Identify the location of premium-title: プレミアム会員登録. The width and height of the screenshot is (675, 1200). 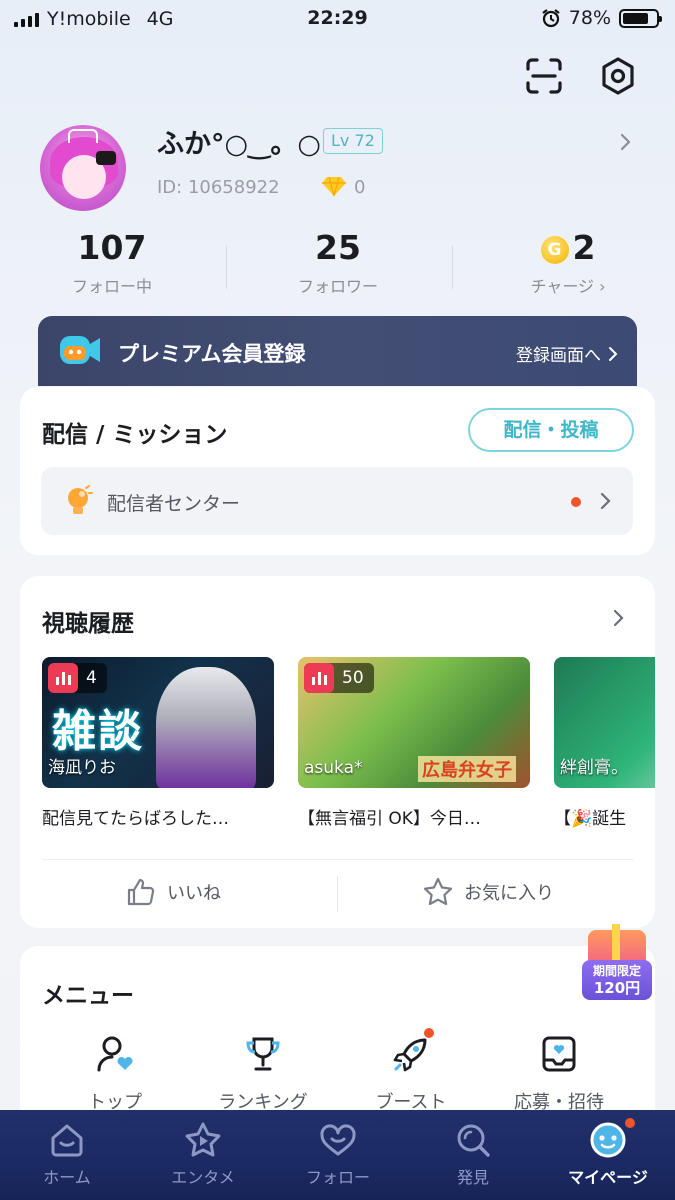
(212, 354).